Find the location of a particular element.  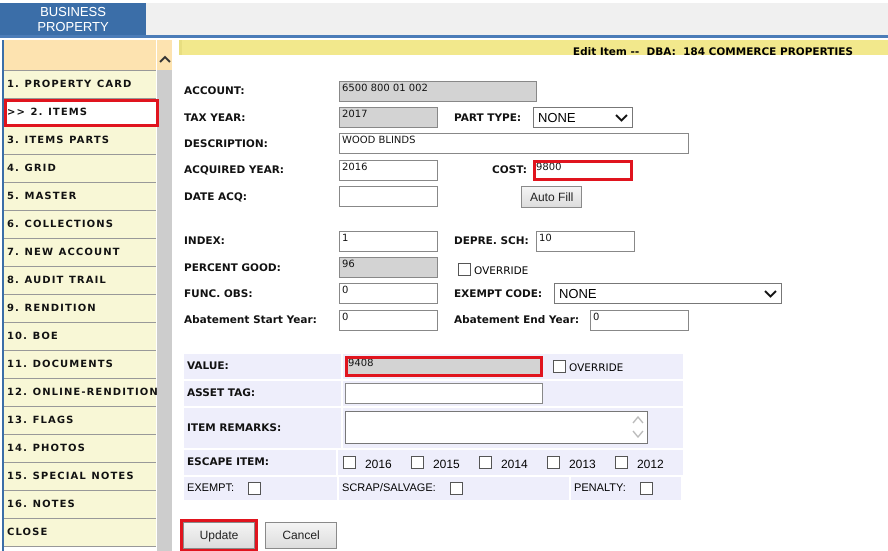

field-label: EXEMPT CODE: is located at coordinates (499, 294).